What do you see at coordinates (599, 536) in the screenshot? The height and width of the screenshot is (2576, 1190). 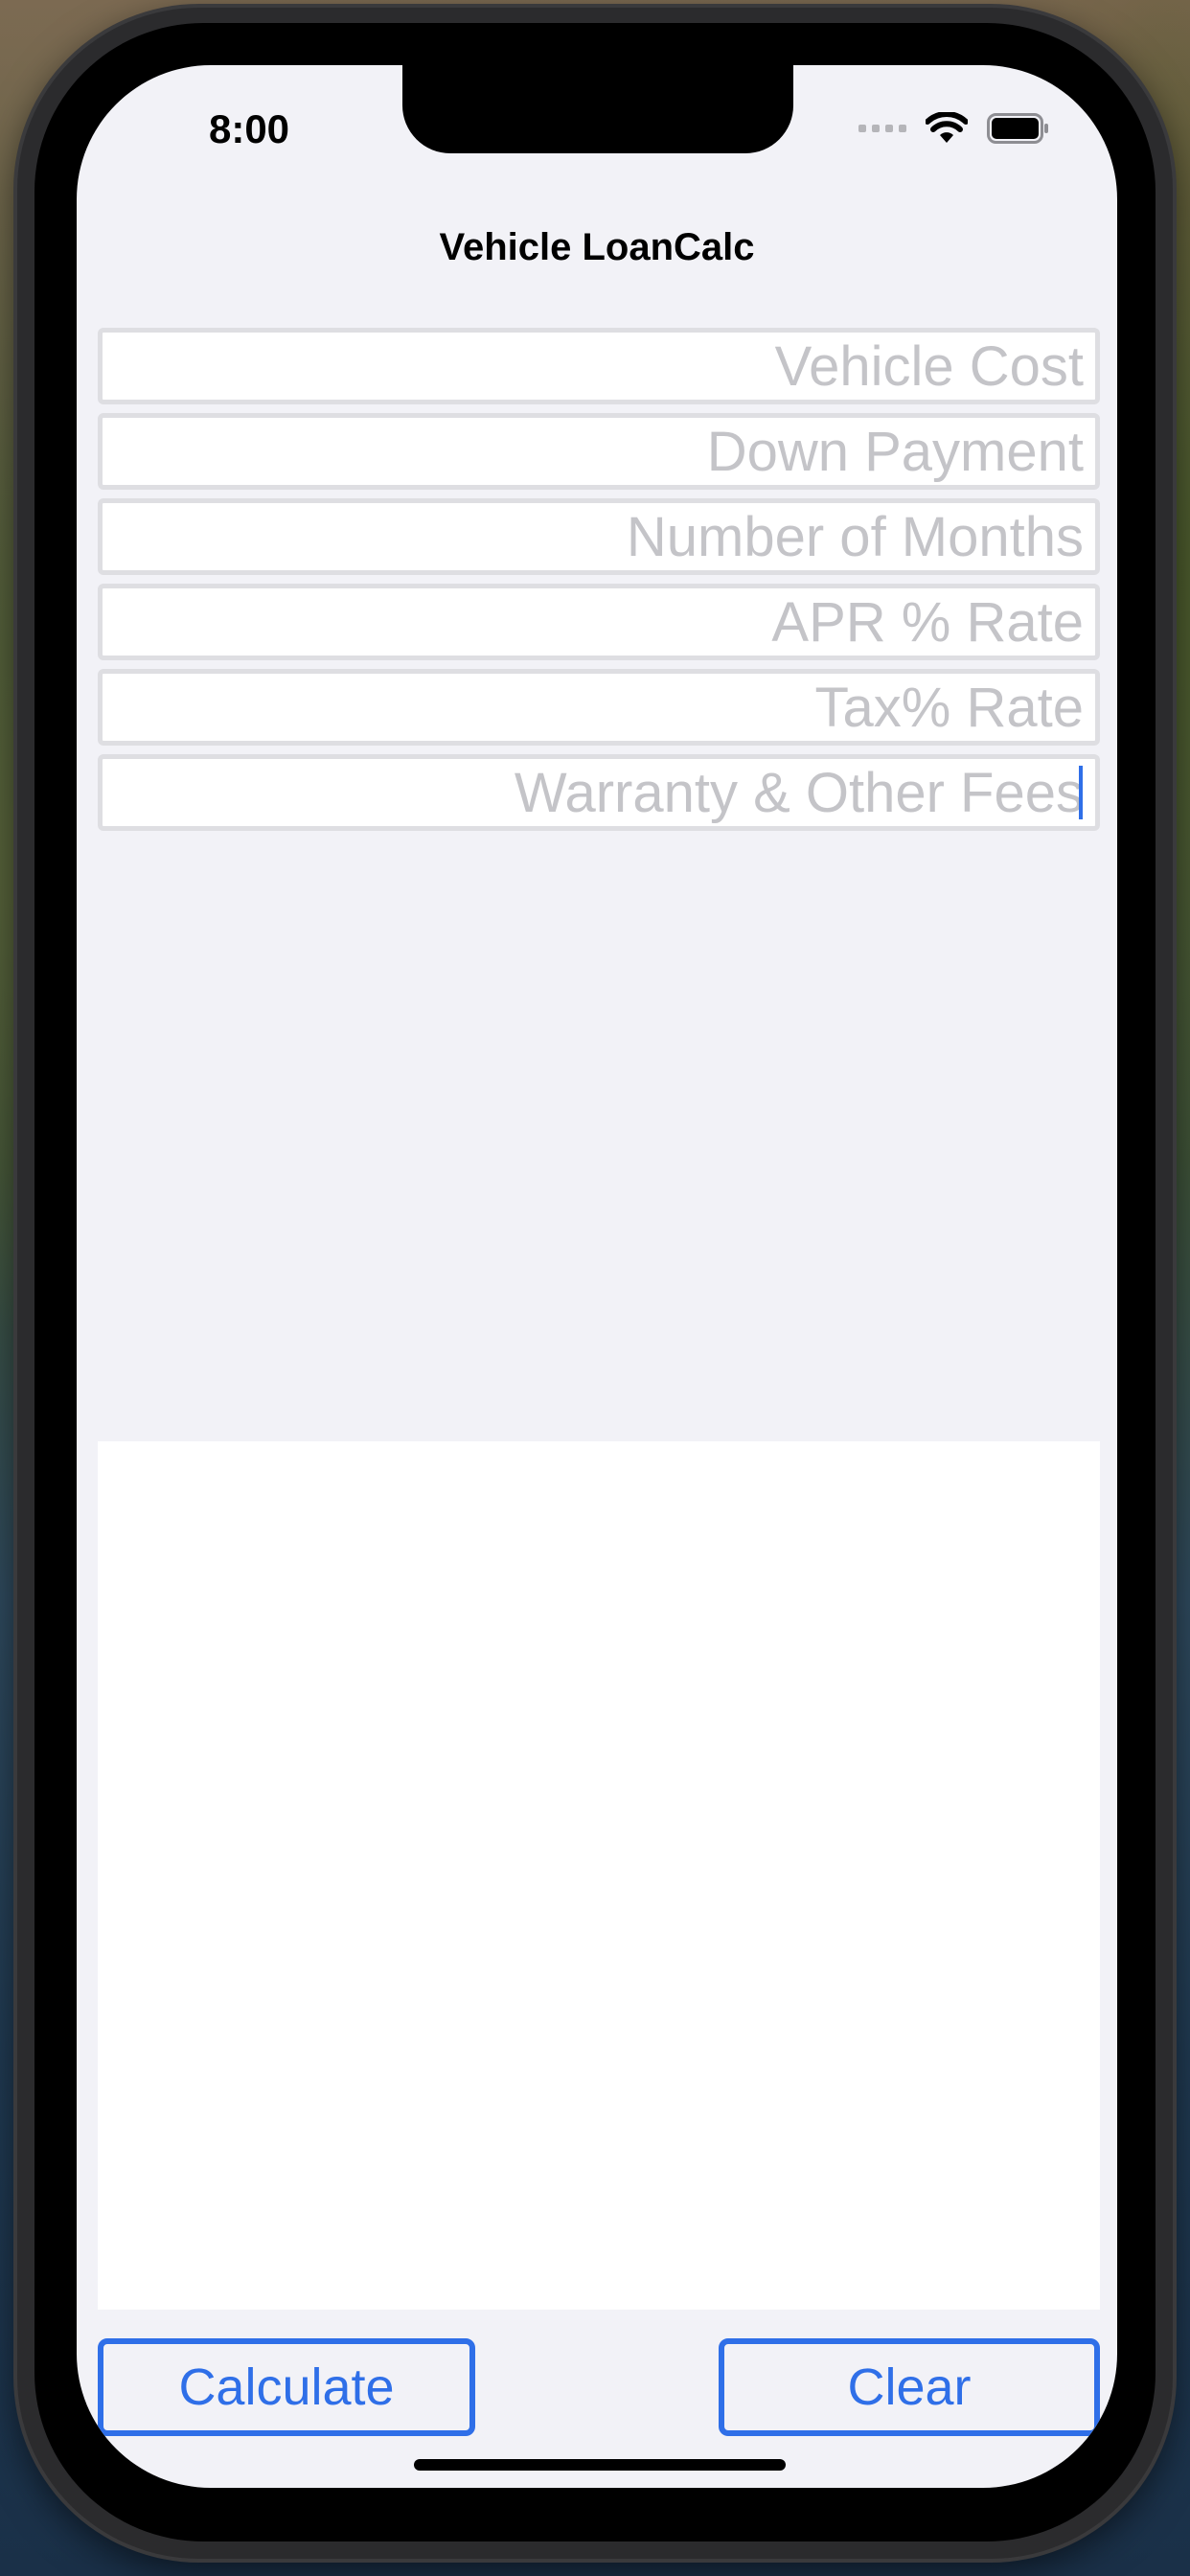 I see `number-of-months-field` at bounding box center [599, 536].